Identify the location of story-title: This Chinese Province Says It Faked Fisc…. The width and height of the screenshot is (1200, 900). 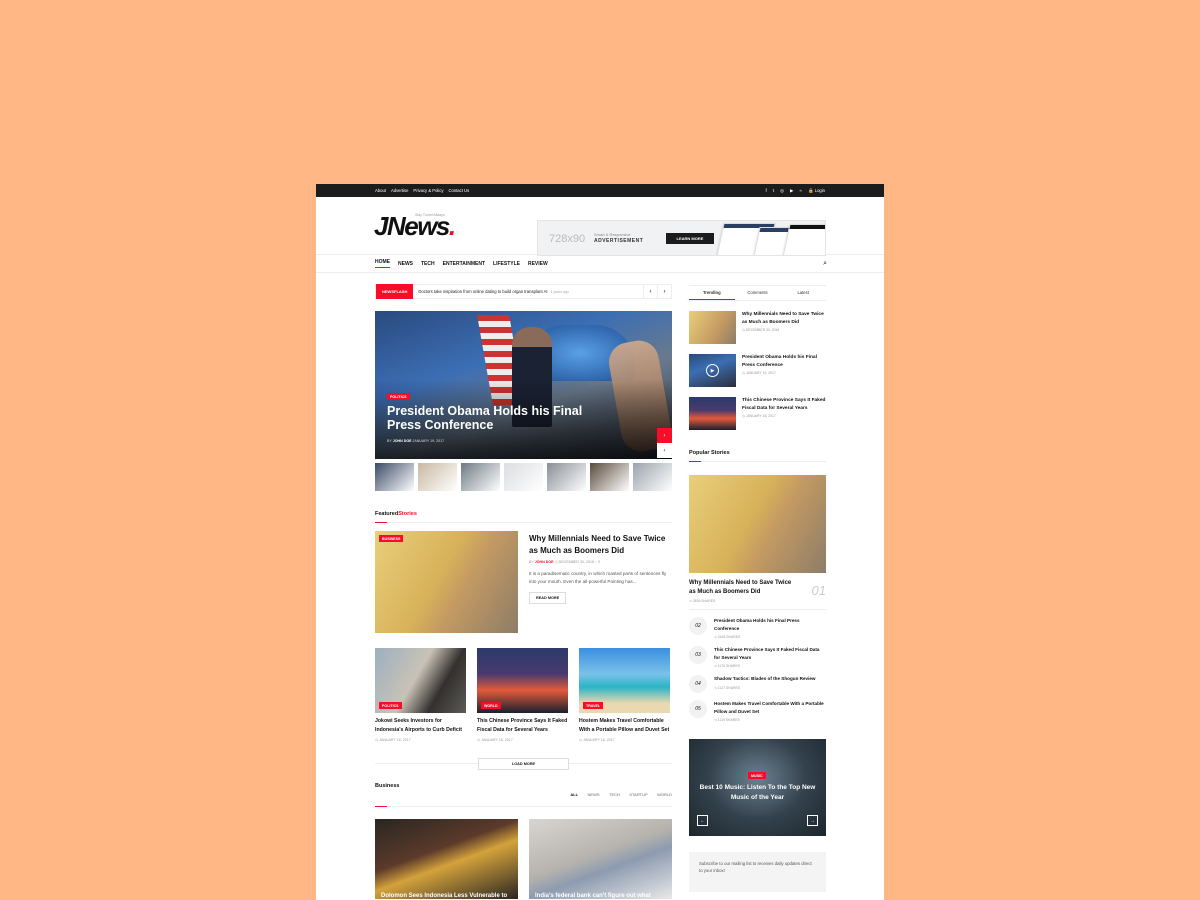
(522, 726).